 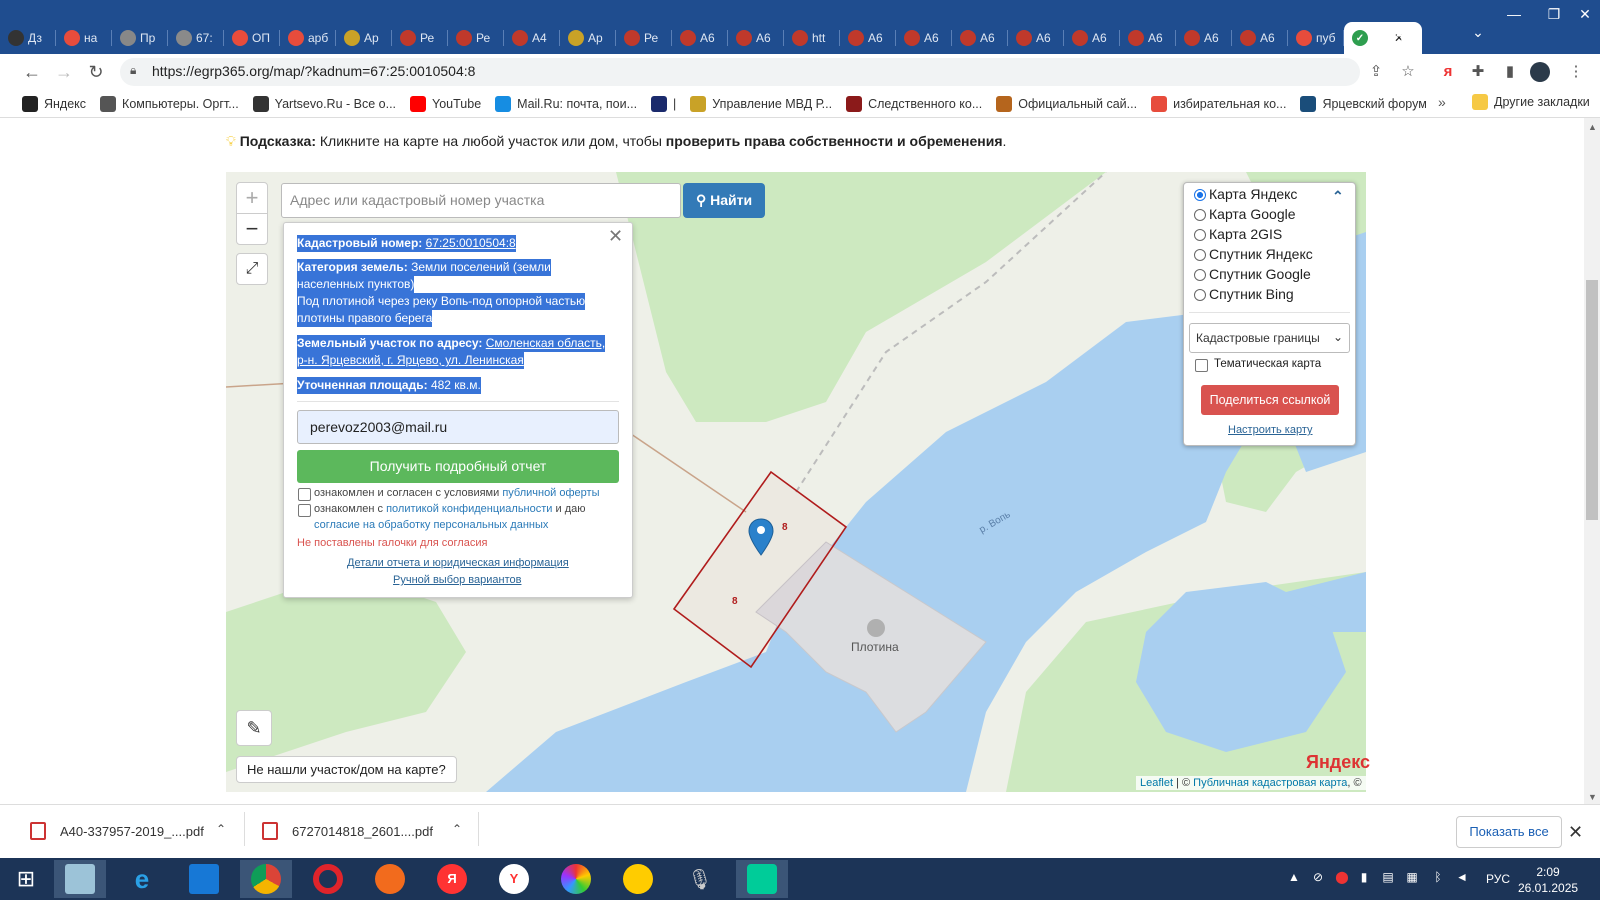 I want to click on close-downloads-icon: ✕, so click(x=1575, y=832).